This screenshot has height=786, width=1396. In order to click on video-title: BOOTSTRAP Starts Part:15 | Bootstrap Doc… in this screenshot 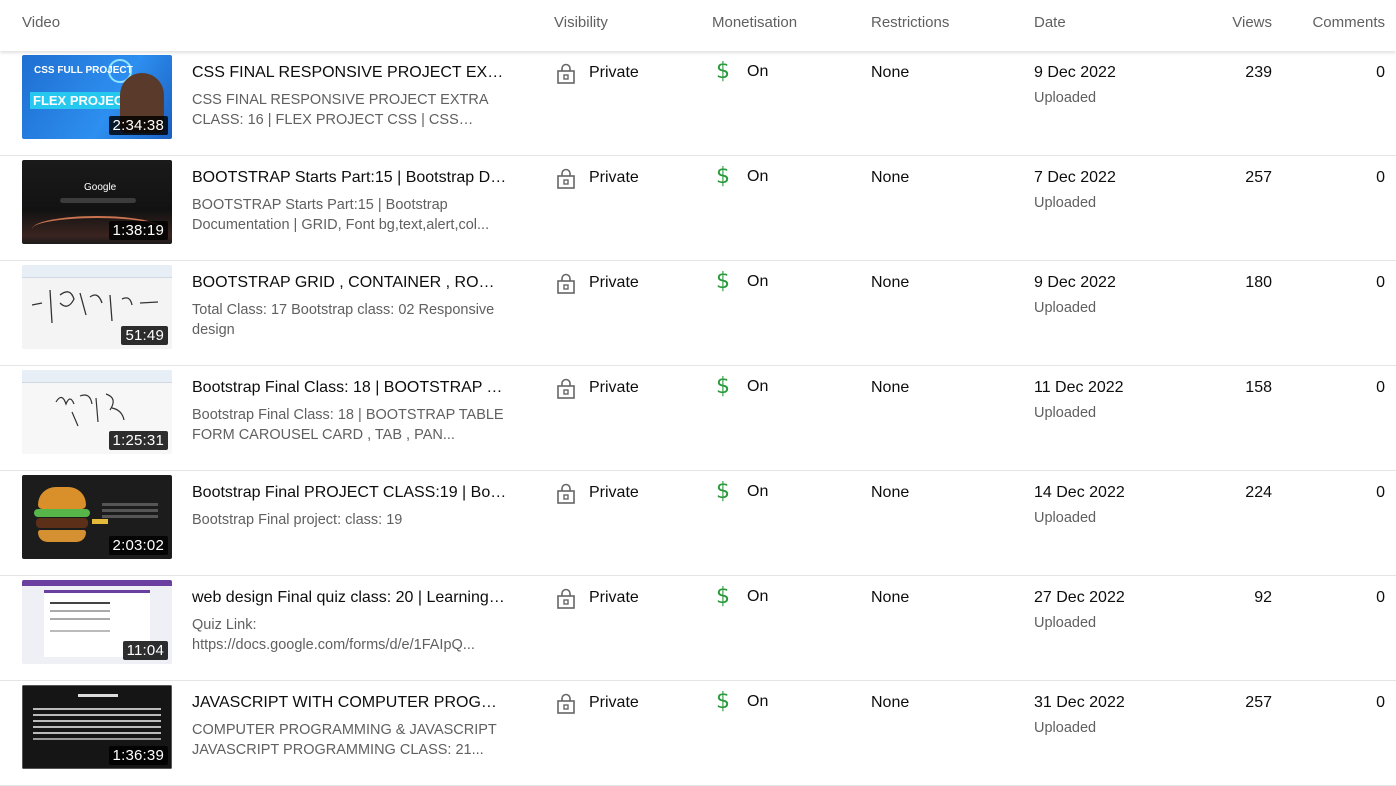, I will do `click(349, 178)`.